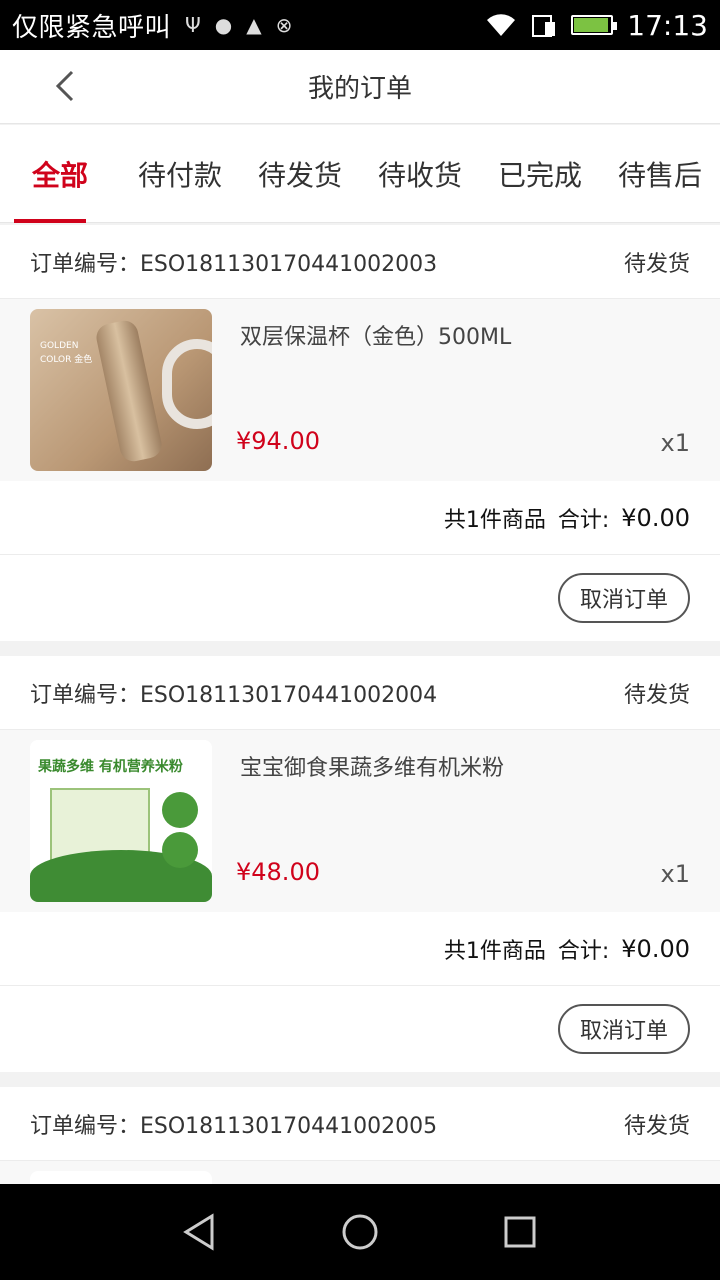 The image size is (720, 1280). I want to click on product-image-rice-cereal: 果蔬多维 有机营养米粉, so click(121, 821).